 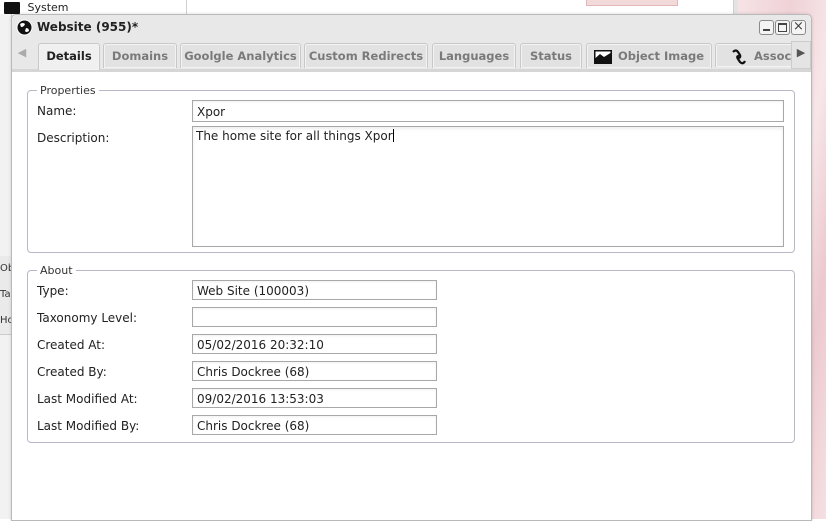 I want to click on tab-label: Domains, so click(x=140, y=56).